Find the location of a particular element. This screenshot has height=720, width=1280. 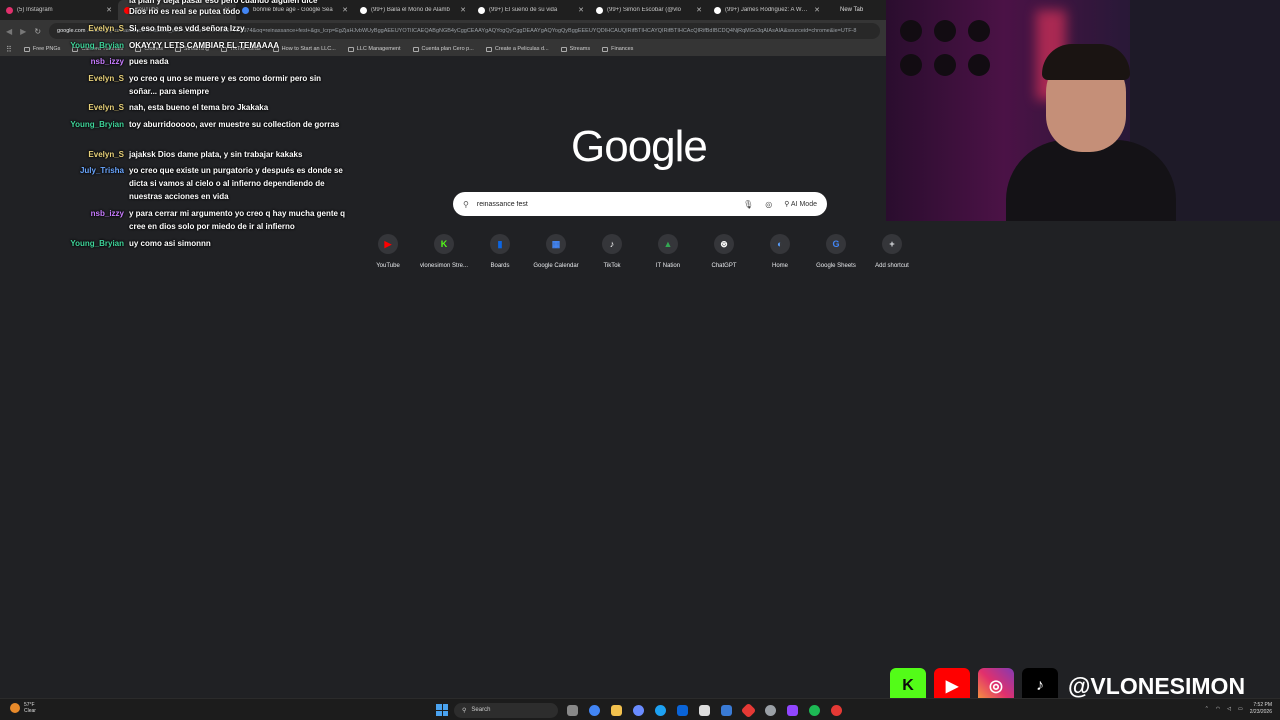

chat-username: nsb_izzy is located at coordinates (107, 213).